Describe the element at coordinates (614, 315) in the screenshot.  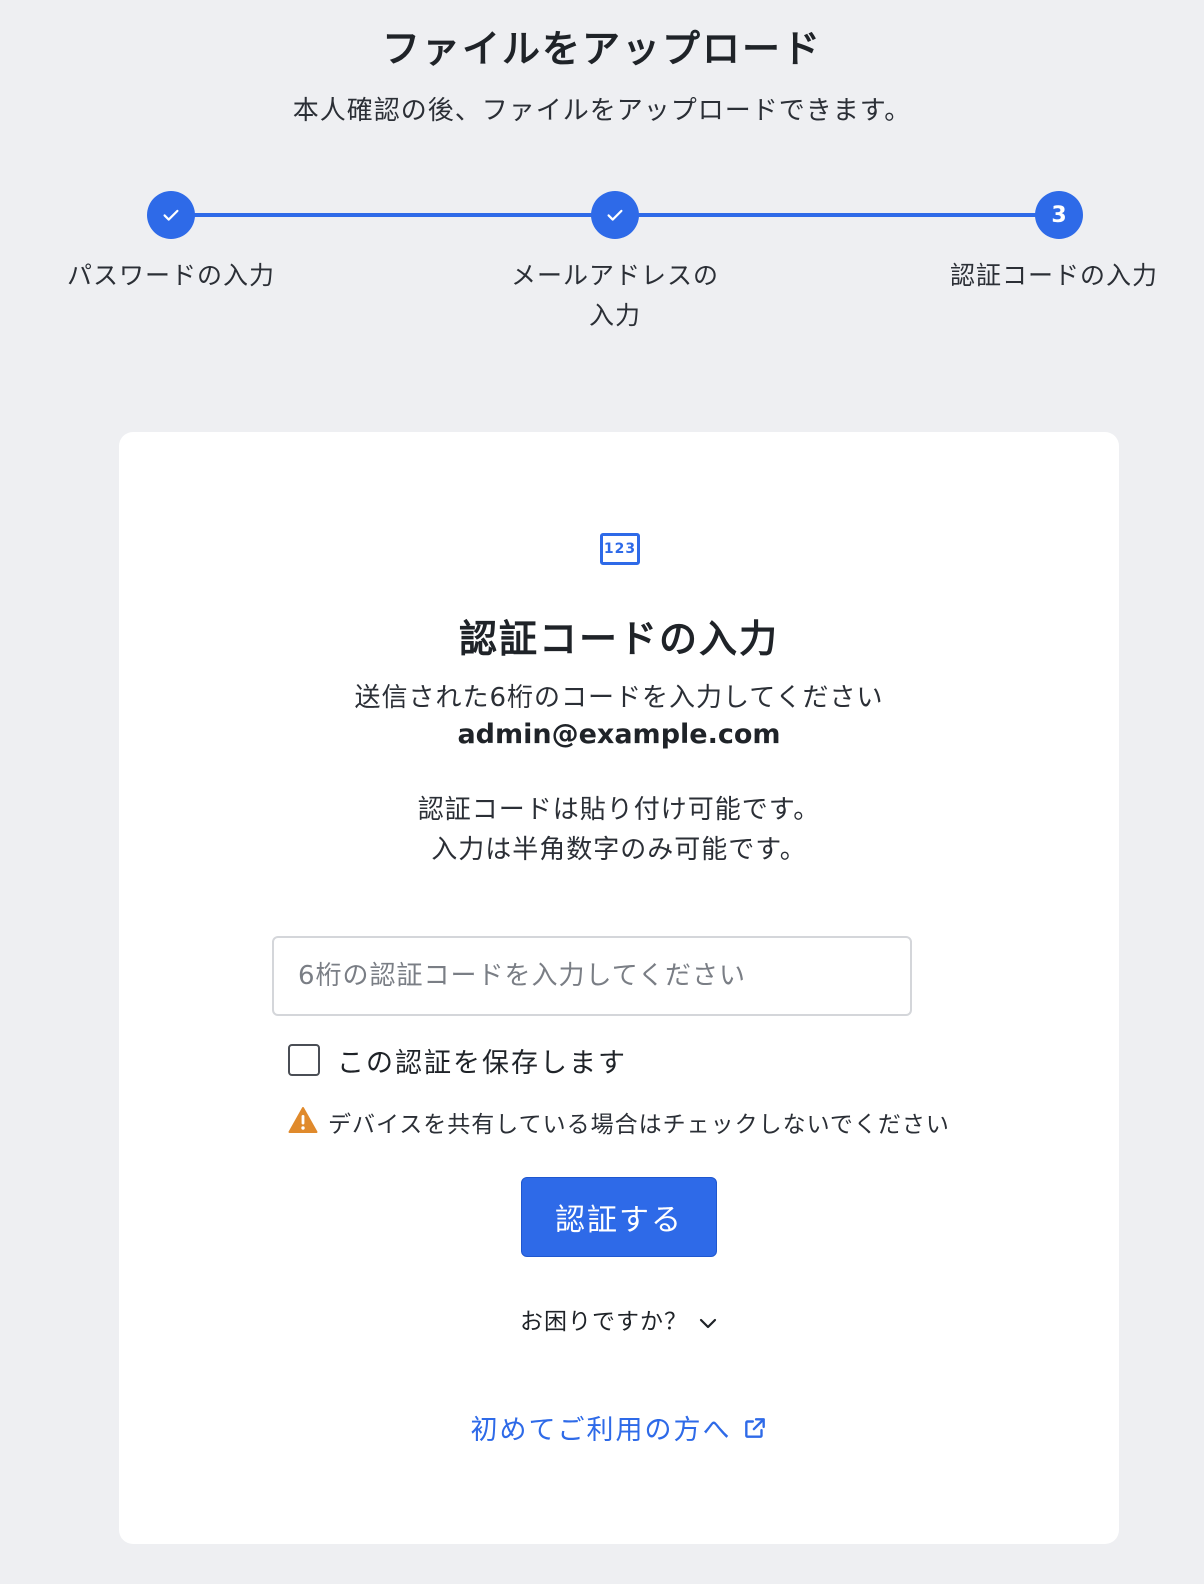
I see `step-2-label-line2: 入力` at that location.